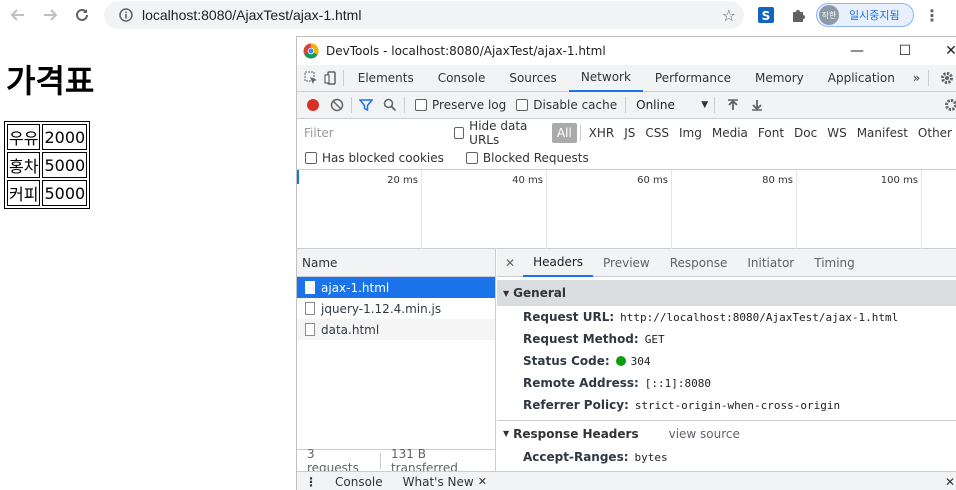 This screenshot has width=956, height=490. What do you see at coordinates (311, 51) in the screenshot?
I see `chrome-logo-icon` at bounding box center [311, 51].